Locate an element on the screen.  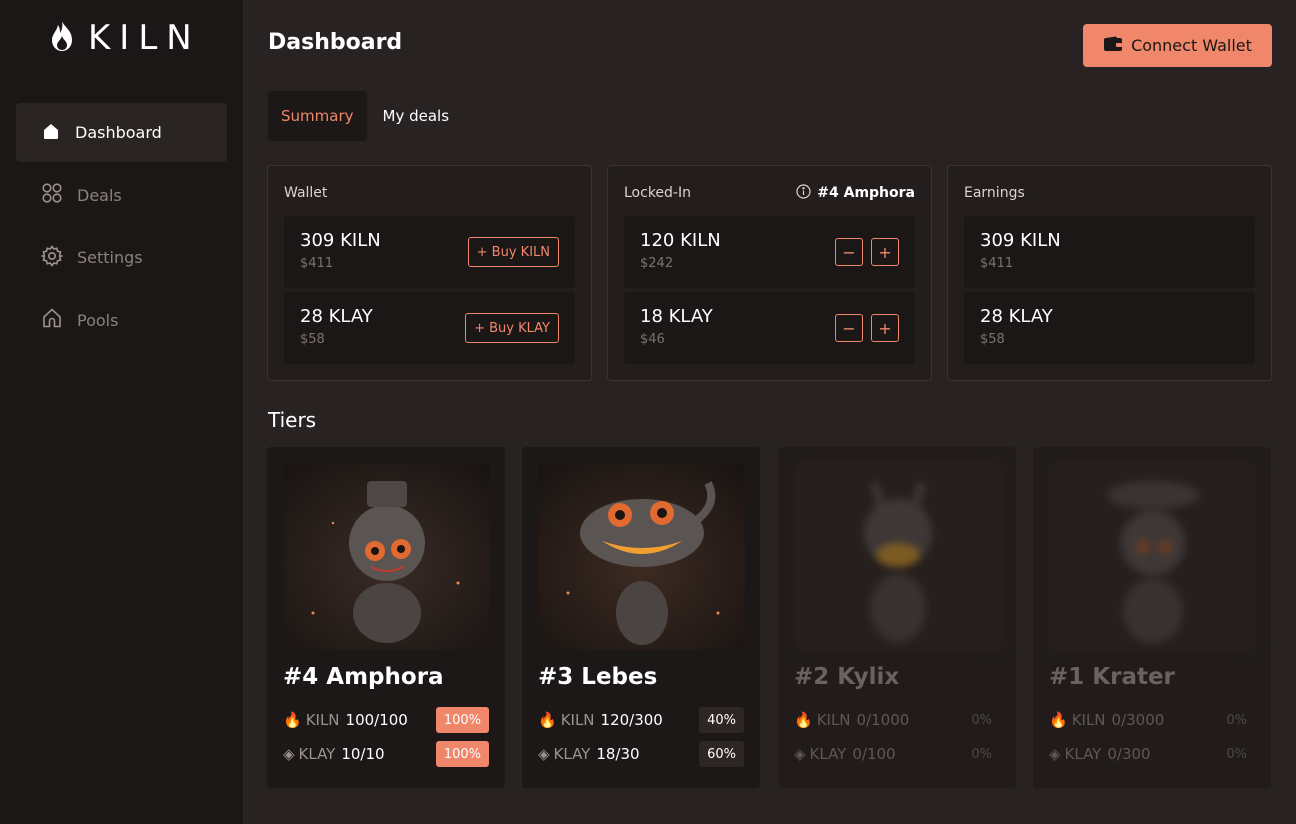
flame-icon is located at coordinates (62, 38).